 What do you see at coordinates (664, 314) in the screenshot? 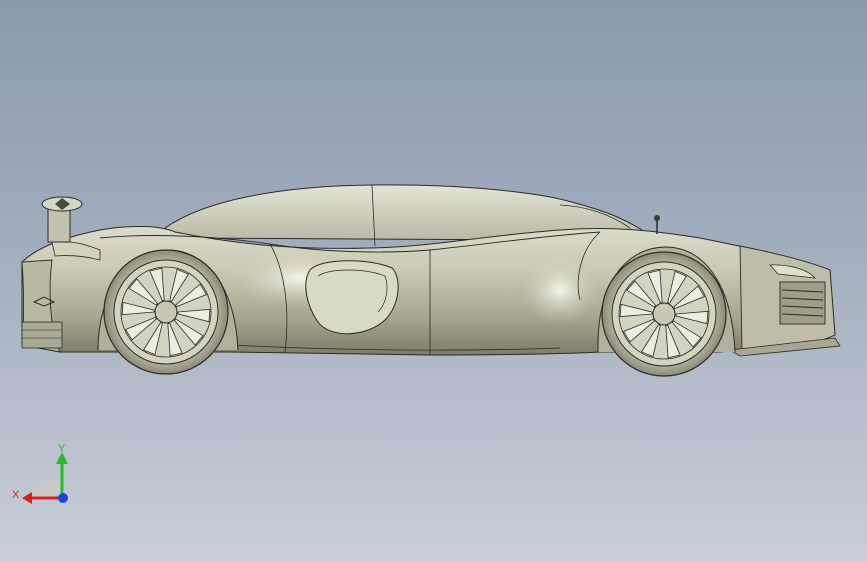
I see `front-wheel` at bounding box center [664, 314].